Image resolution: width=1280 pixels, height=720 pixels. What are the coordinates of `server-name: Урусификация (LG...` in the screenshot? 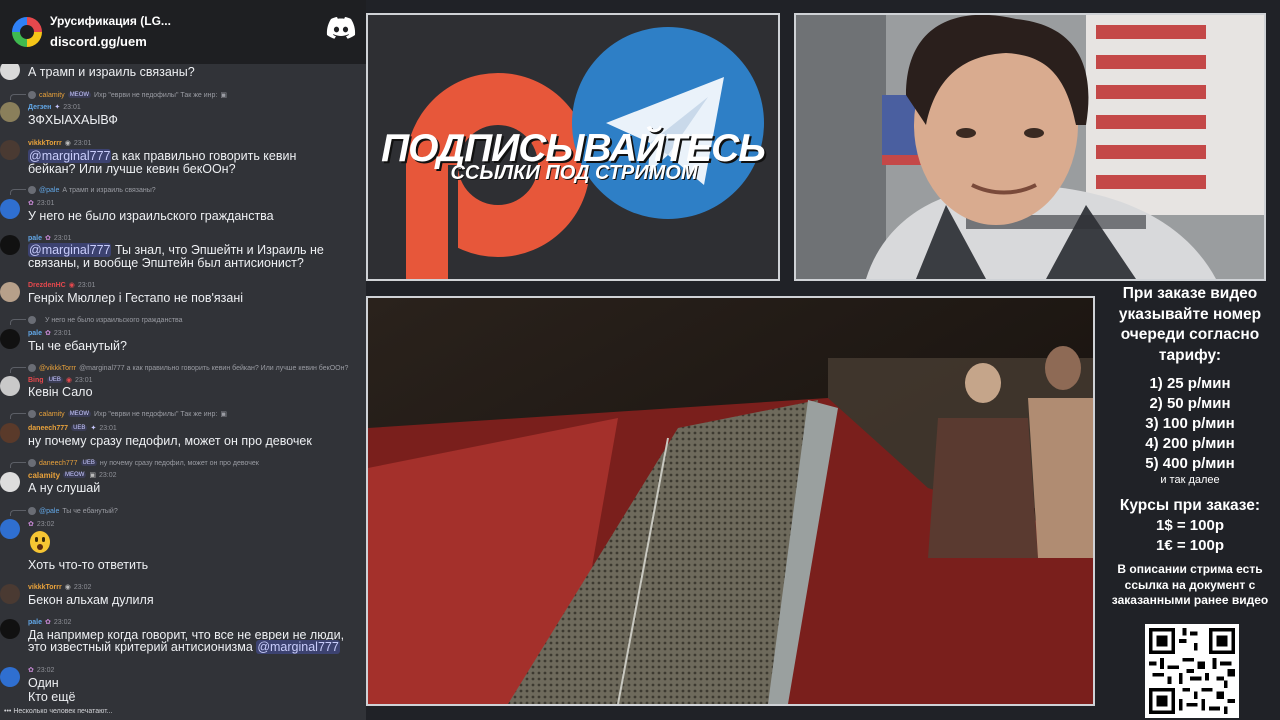 It's located at (110, 21).